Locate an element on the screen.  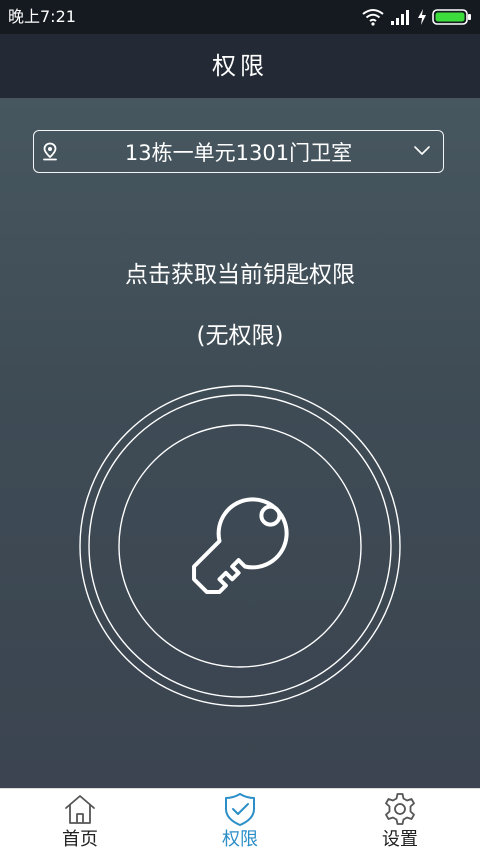
nav-item-settings: 设置 is located at coordinates (400, 821).